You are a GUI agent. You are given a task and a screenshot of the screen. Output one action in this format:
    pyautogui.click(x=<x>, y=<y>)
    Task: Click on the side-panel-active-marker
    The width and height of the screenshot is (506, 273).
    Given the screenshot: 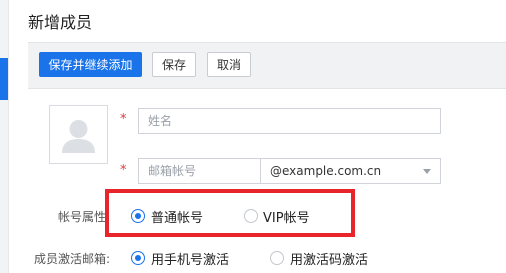 What is the action you would take?
    pyautogui.click(x=4, y=79)
    